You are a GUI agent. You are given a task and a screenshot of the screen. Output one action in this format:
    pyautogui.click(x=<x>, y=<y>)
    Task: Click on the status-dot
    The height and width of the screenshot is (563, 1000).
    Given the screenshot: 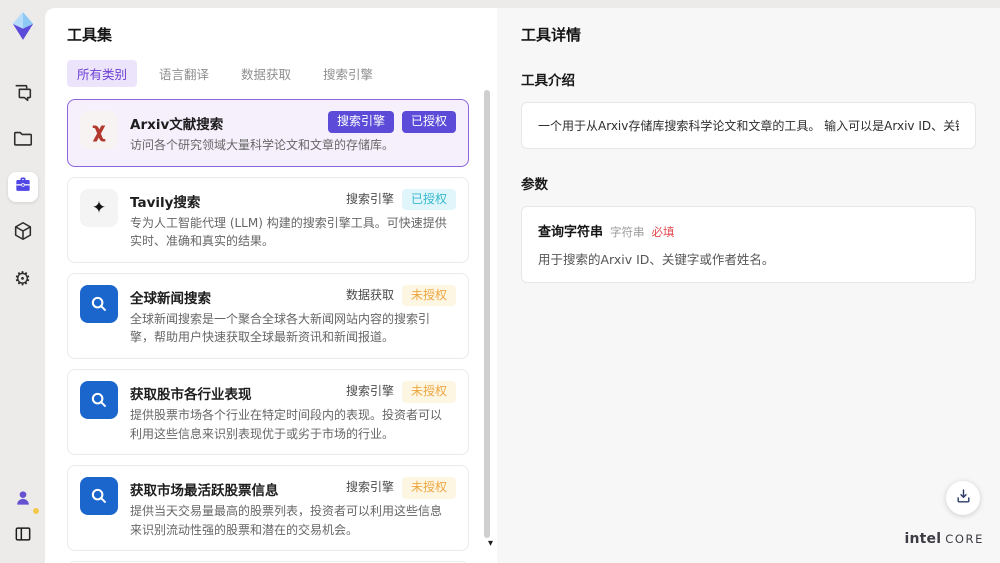 What is the action you would take?
    pyautogui.click(x=35, y=511)
    